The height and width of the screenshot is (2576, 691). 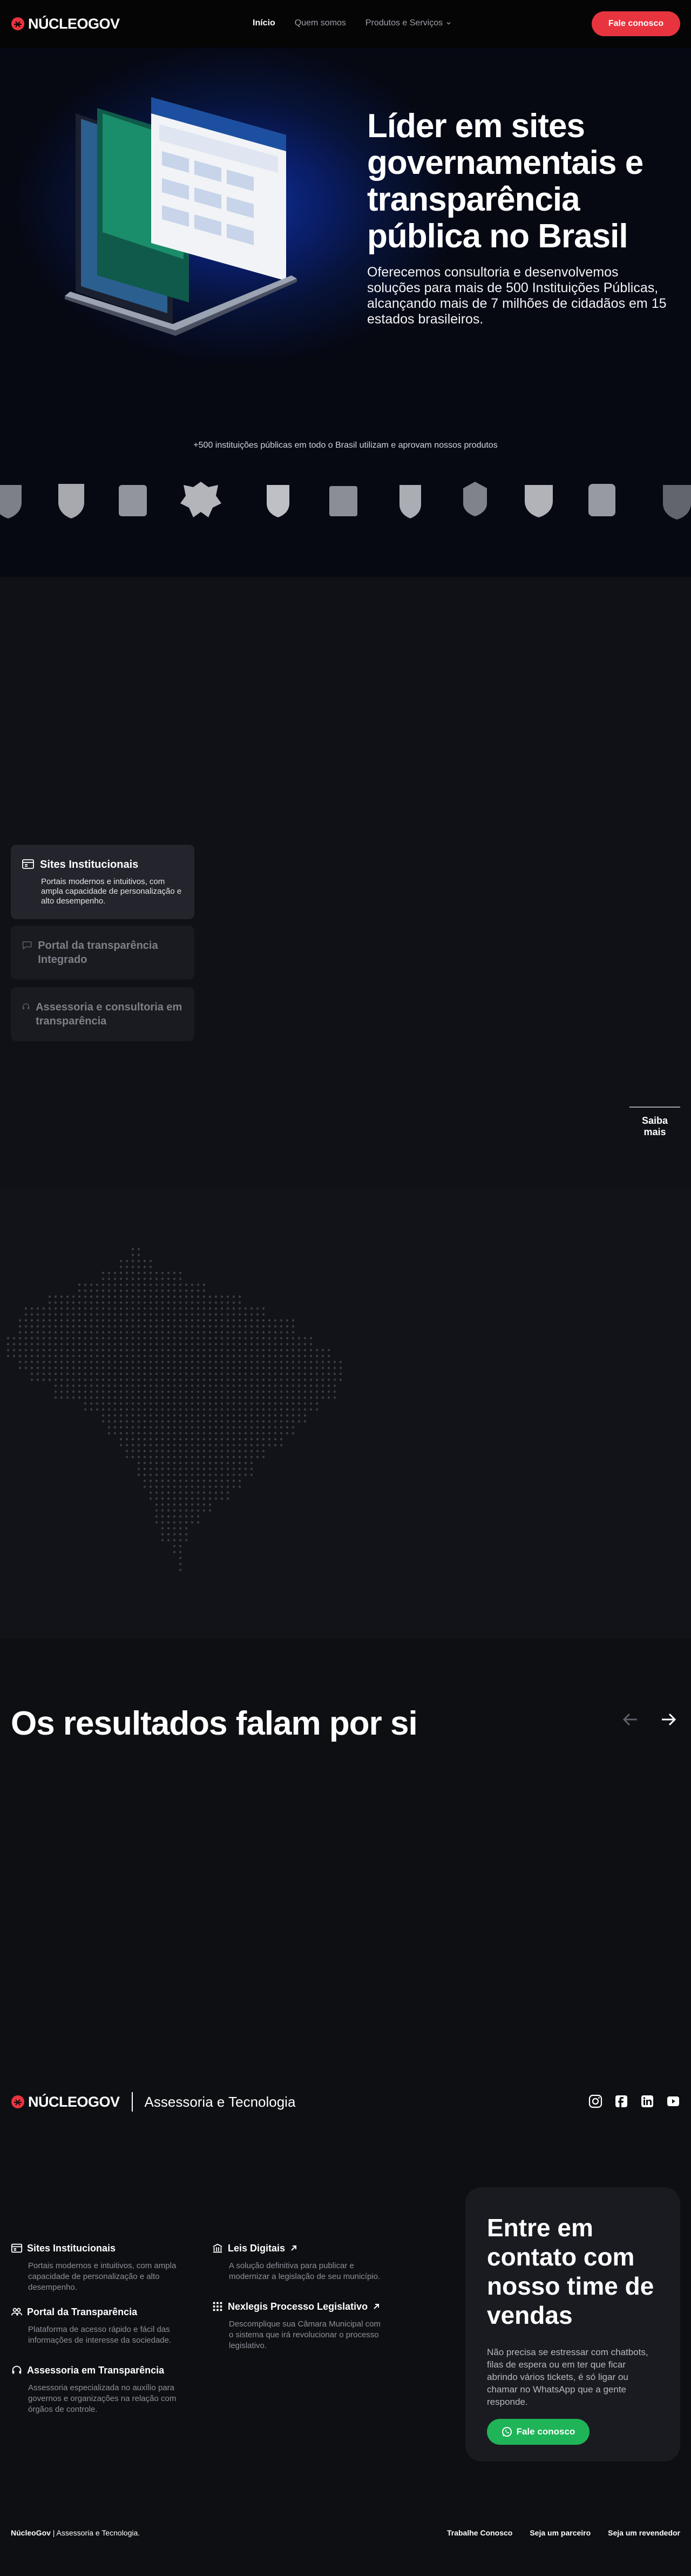 What do you see at coordinates (644, 2532) in the screenshot?
I see `footer-link-revendedor: Seja um revendedor` at bounding box center [644, 2532].